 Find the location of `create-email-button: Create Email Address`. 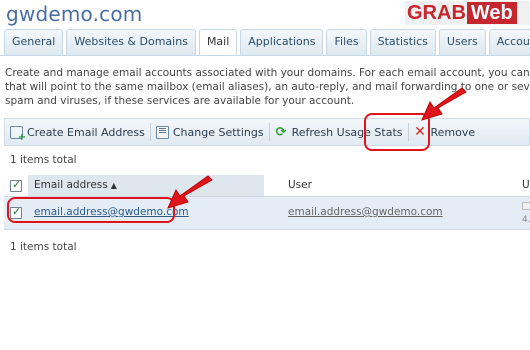

create-email-button: Create Email Address is located at coordinates (77, 132).